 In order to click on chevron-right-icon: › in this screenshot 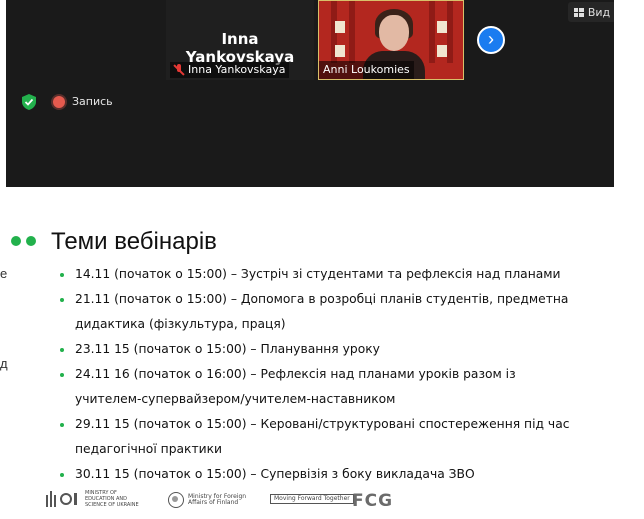, I will do `click(491, 39)`.